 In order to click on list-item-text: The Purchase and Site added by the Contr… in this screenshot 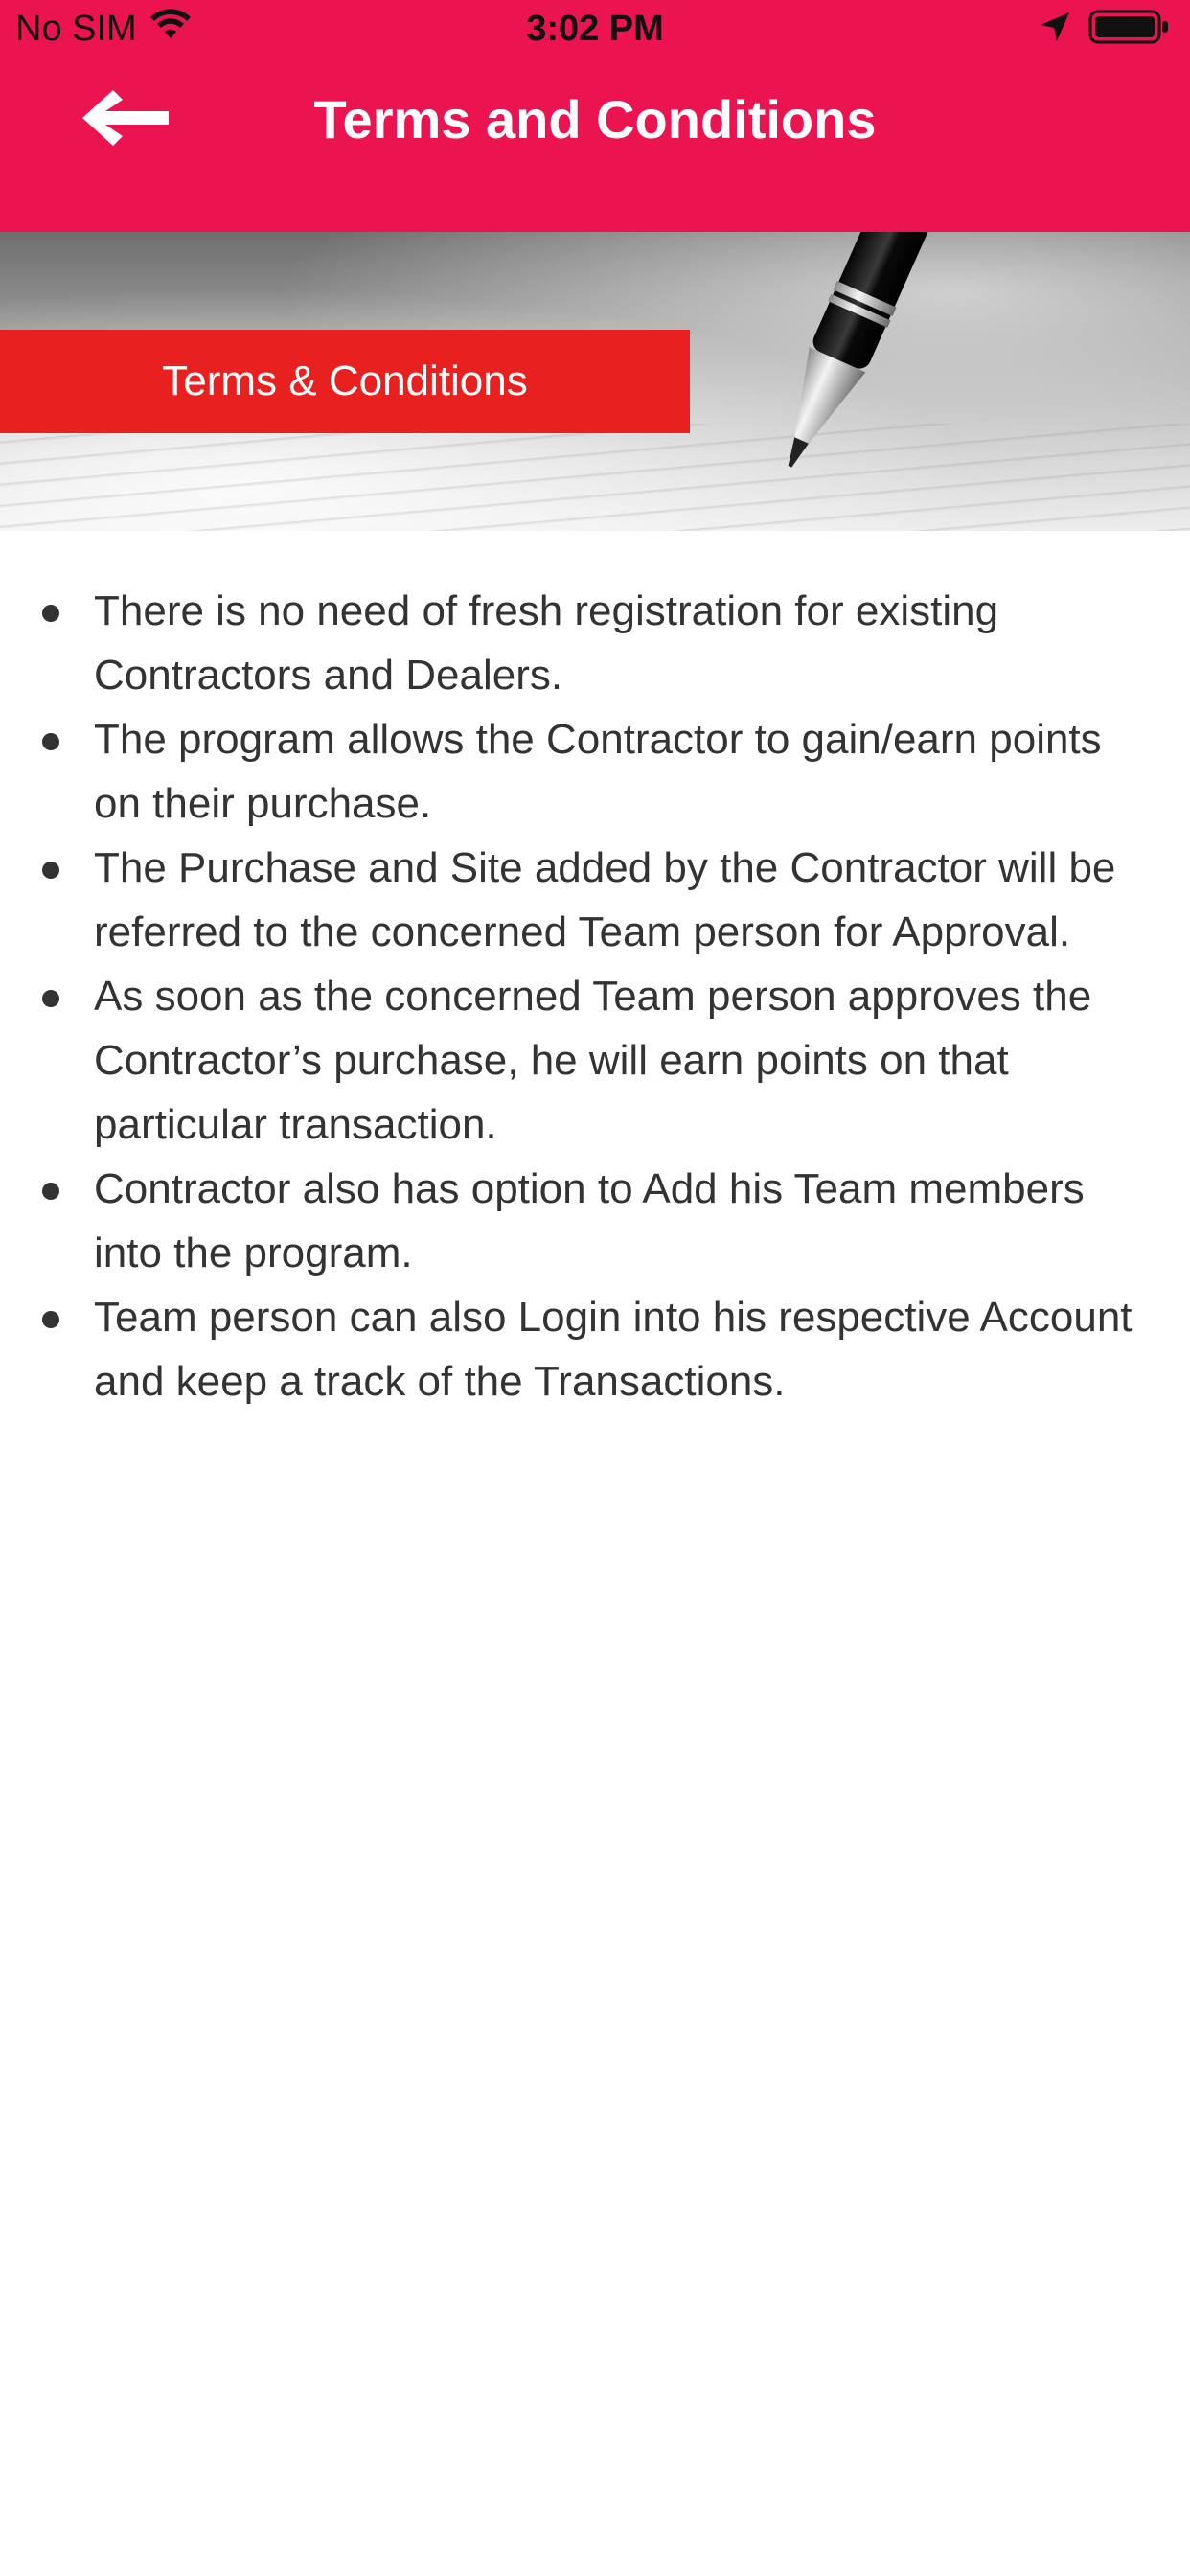, I will do `click(605, 899)`.